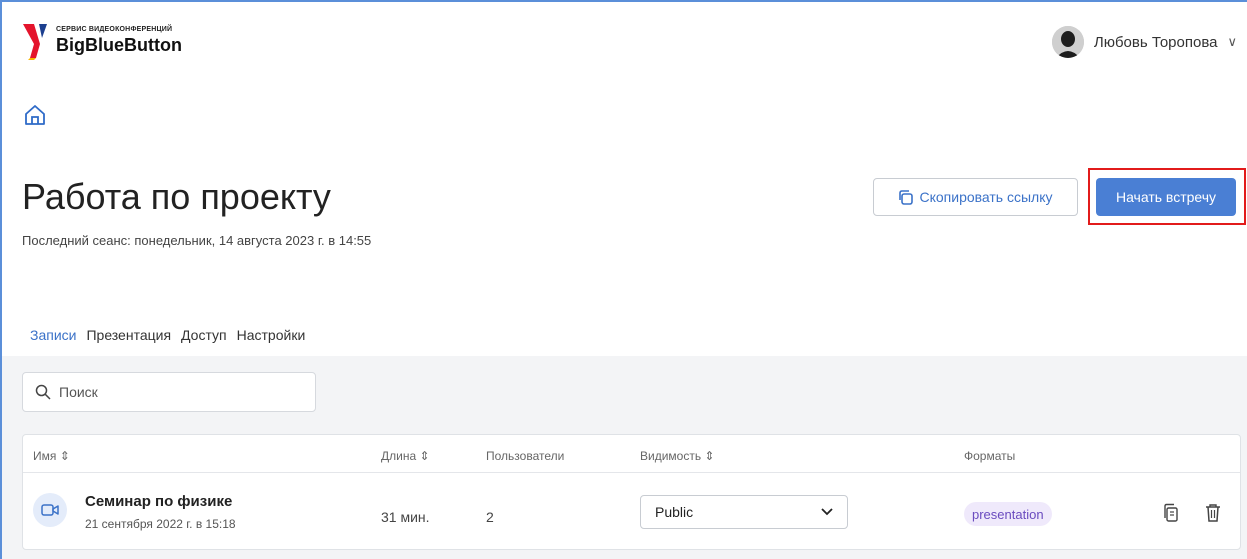  Describe the element at coordinates (906, 197) in the screenshot. I see `copy-icon` at that location.